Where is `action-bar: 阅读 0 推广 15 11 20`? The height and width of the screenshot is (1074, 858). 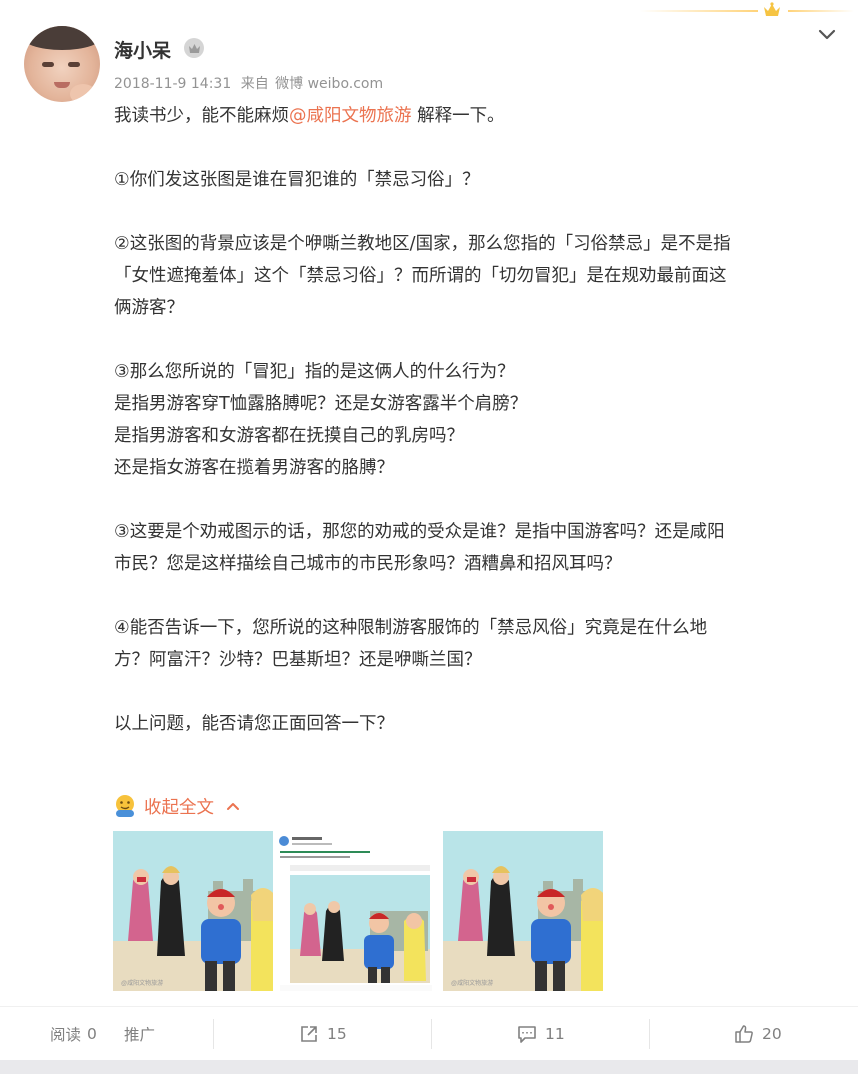 action-bar: 阅读 0 推广 15 11 20 is located at coordinates (429, 1033).